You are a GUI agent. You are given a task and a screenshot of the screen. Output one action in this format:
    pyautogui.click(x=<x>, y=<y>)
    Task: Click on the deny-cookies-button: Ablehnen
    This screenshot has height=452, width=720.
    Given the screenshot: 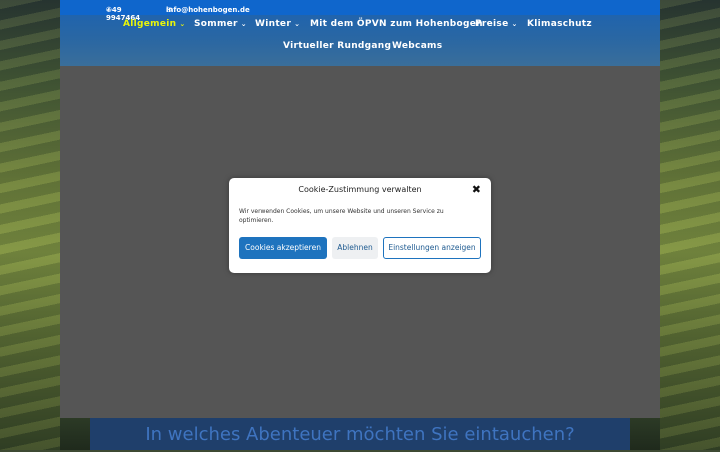 What is the action you would take?
    pyautogui.click(x=355, y=248)
    